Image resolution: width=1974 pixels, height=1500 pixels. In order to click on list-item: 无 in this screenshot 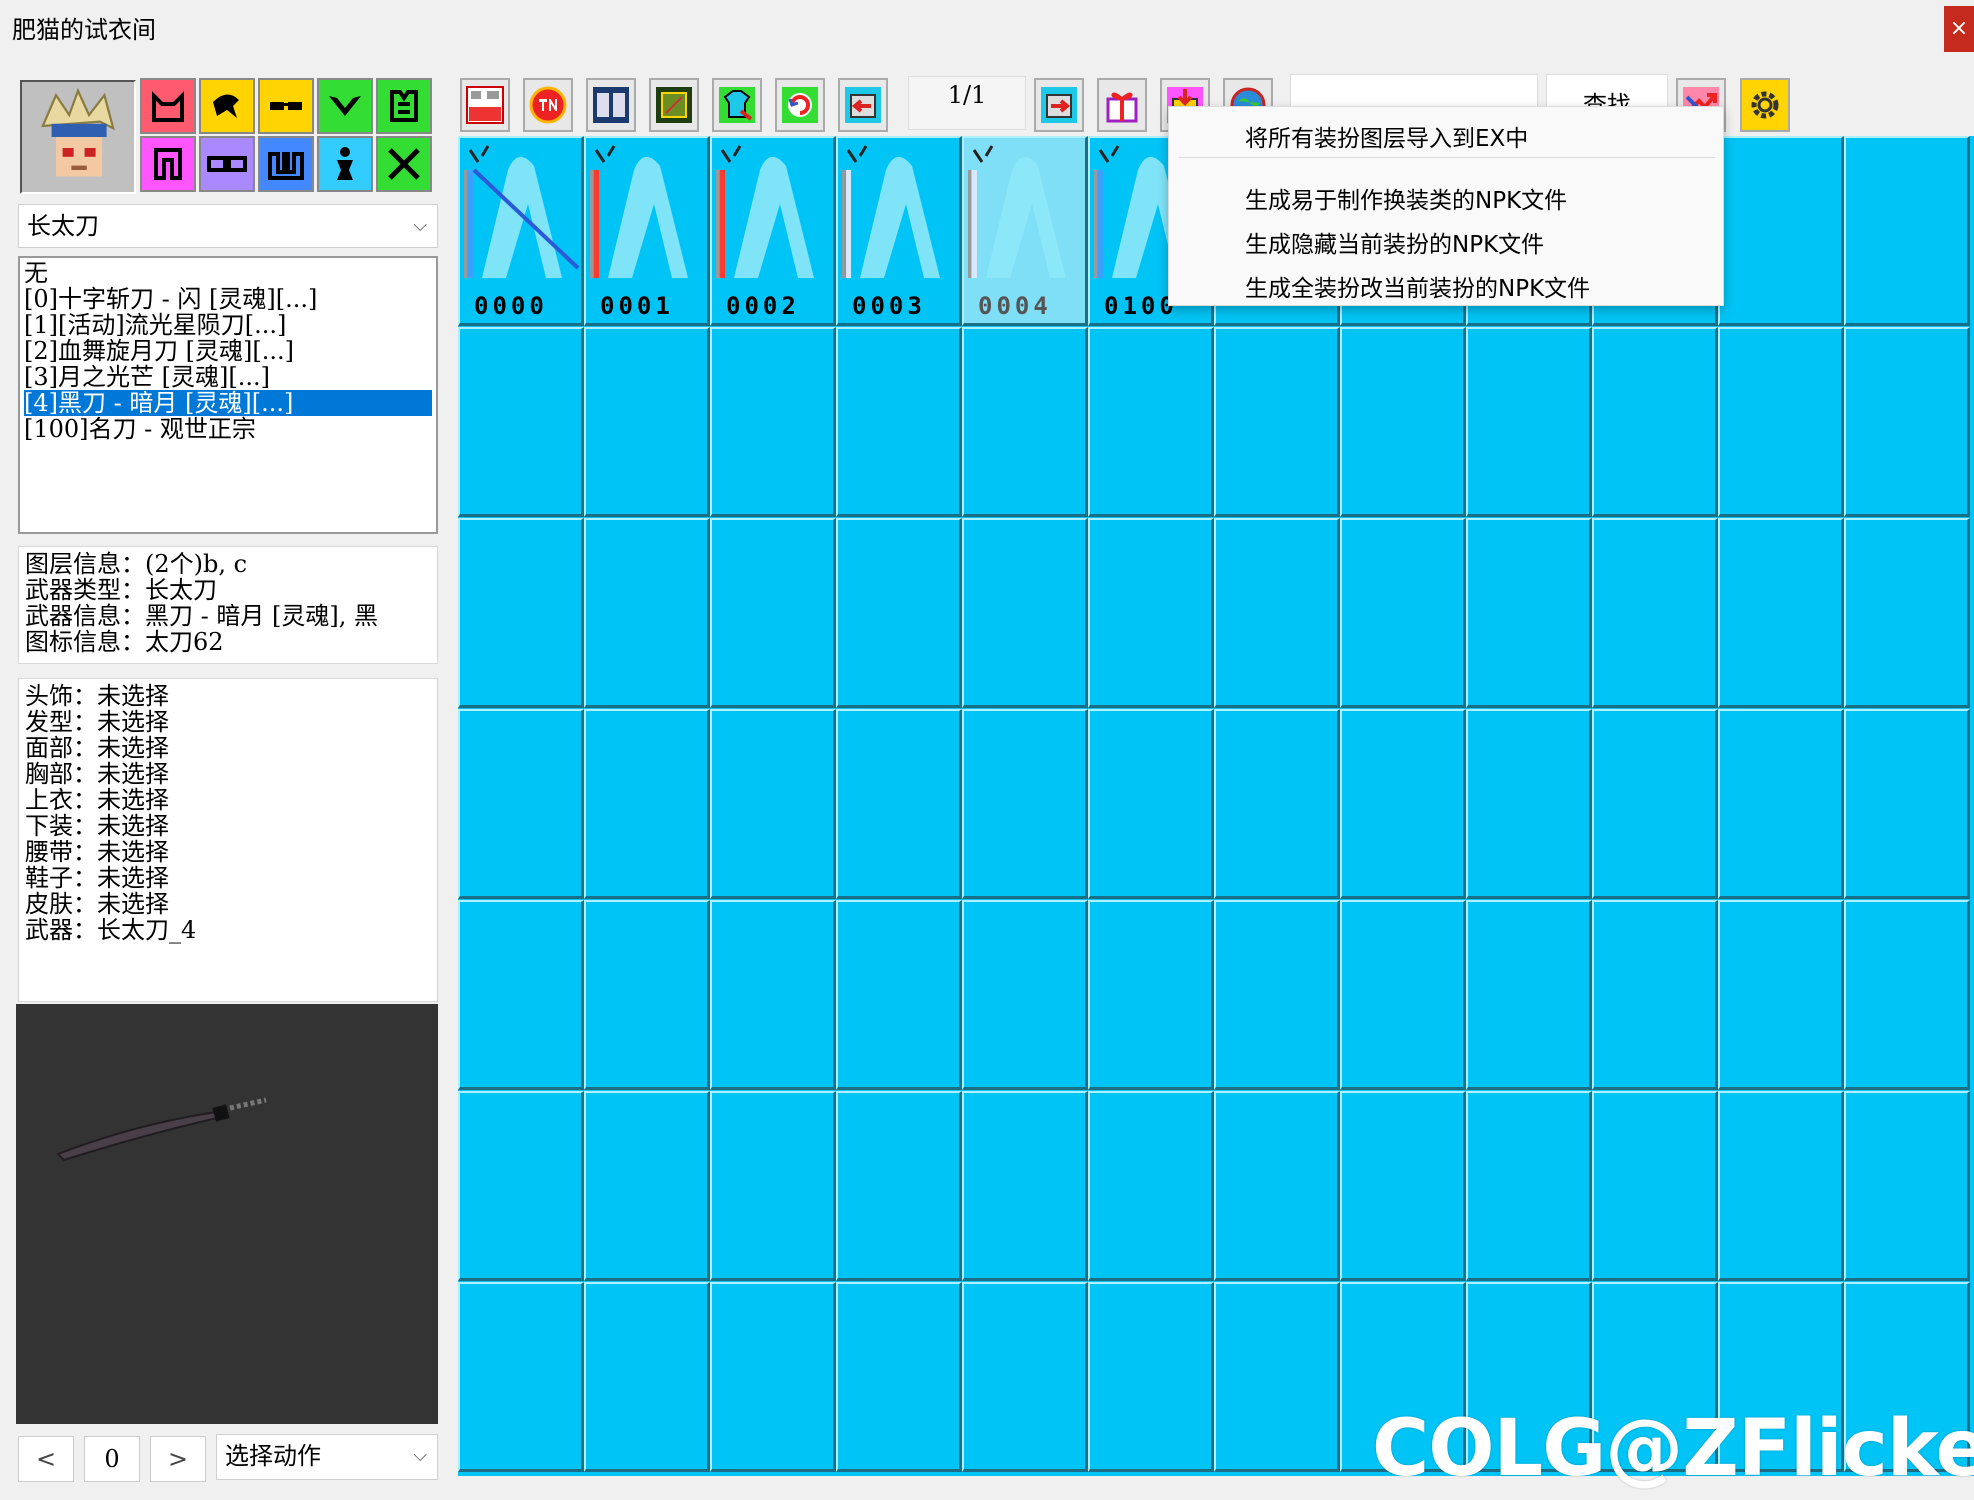, I will do `click(228, 273)`.